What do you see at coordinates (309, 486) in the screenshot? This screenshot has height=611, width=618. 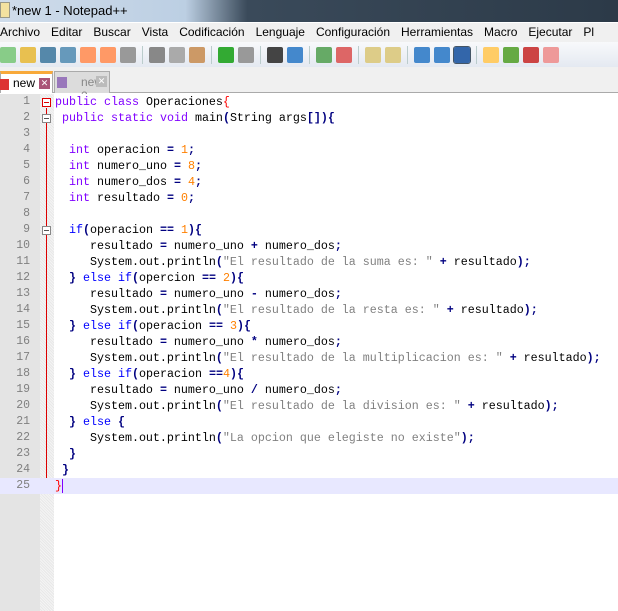 I see `code-line: 25}` at bounding box center [309, 486].